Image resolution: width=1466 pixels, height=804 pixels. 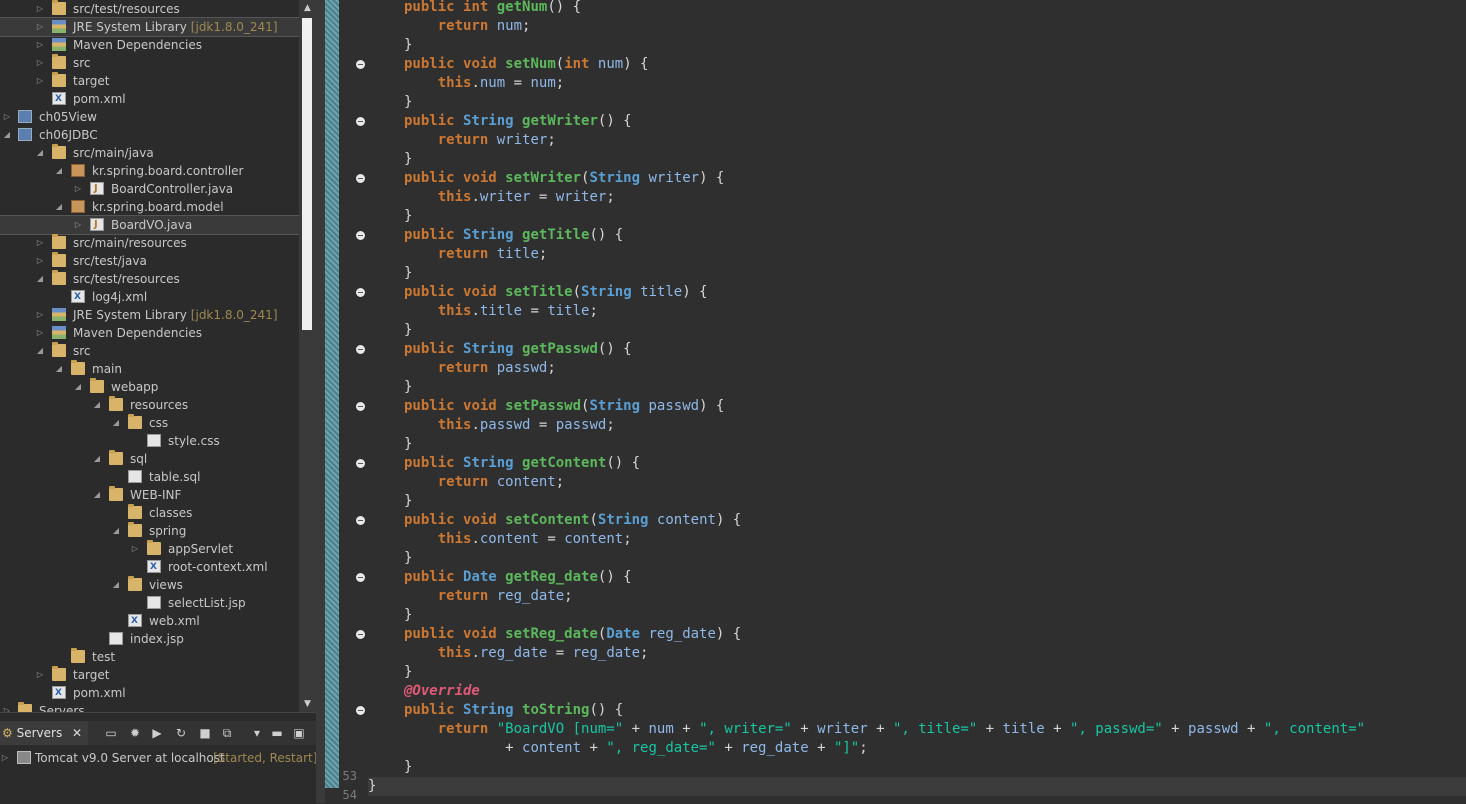 What do you see at coordinates (44, 733) in the screenshot?
I see `tab-servers: ⚙ Servers ✕` at bounding box center [44, 733].